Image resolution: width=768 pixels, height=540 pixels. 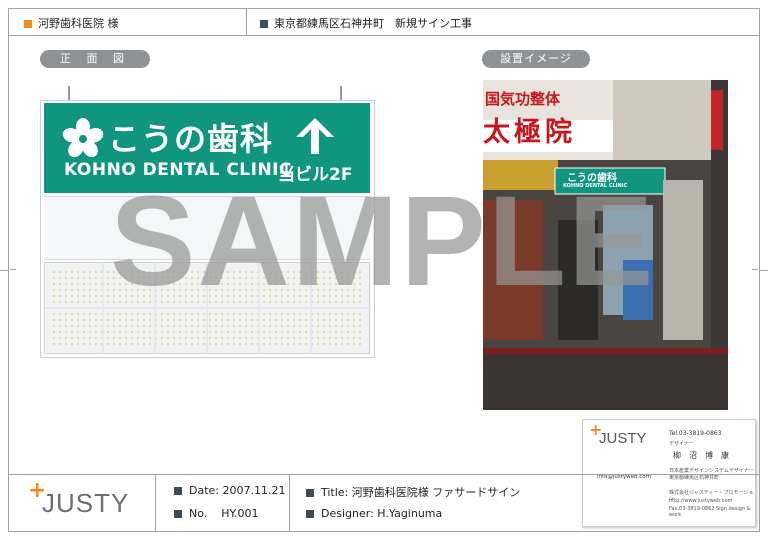 What do you see at coordinates (13, 269) in the screenshot?
I see `center-tick-left` at bounding box center [13, 269].